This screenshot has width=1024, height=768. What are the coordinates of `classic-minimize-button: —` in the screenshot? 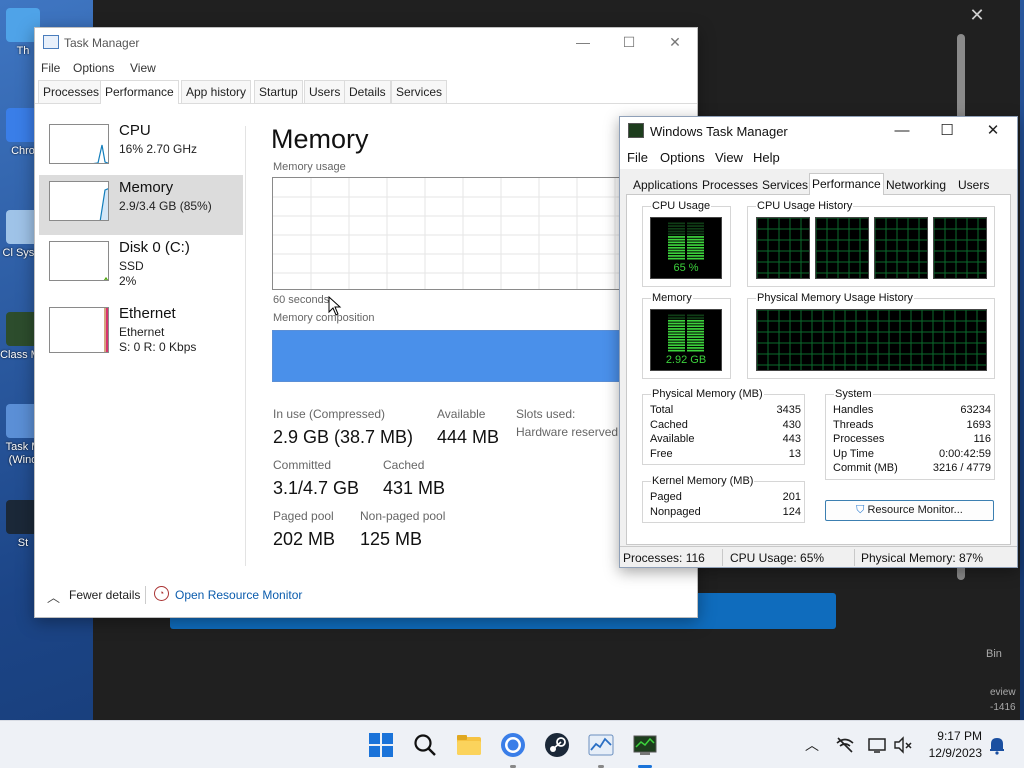 It's located at (902, 131).